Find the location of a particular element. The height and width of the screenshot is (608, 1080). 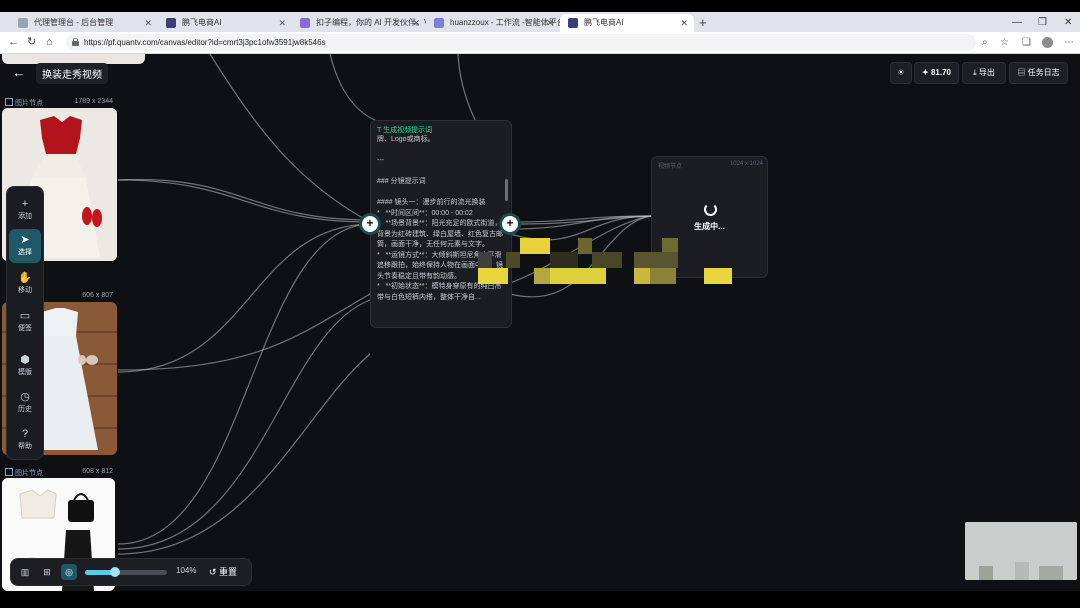

tool-add: + 添加 is located at coordinates (25, 210).